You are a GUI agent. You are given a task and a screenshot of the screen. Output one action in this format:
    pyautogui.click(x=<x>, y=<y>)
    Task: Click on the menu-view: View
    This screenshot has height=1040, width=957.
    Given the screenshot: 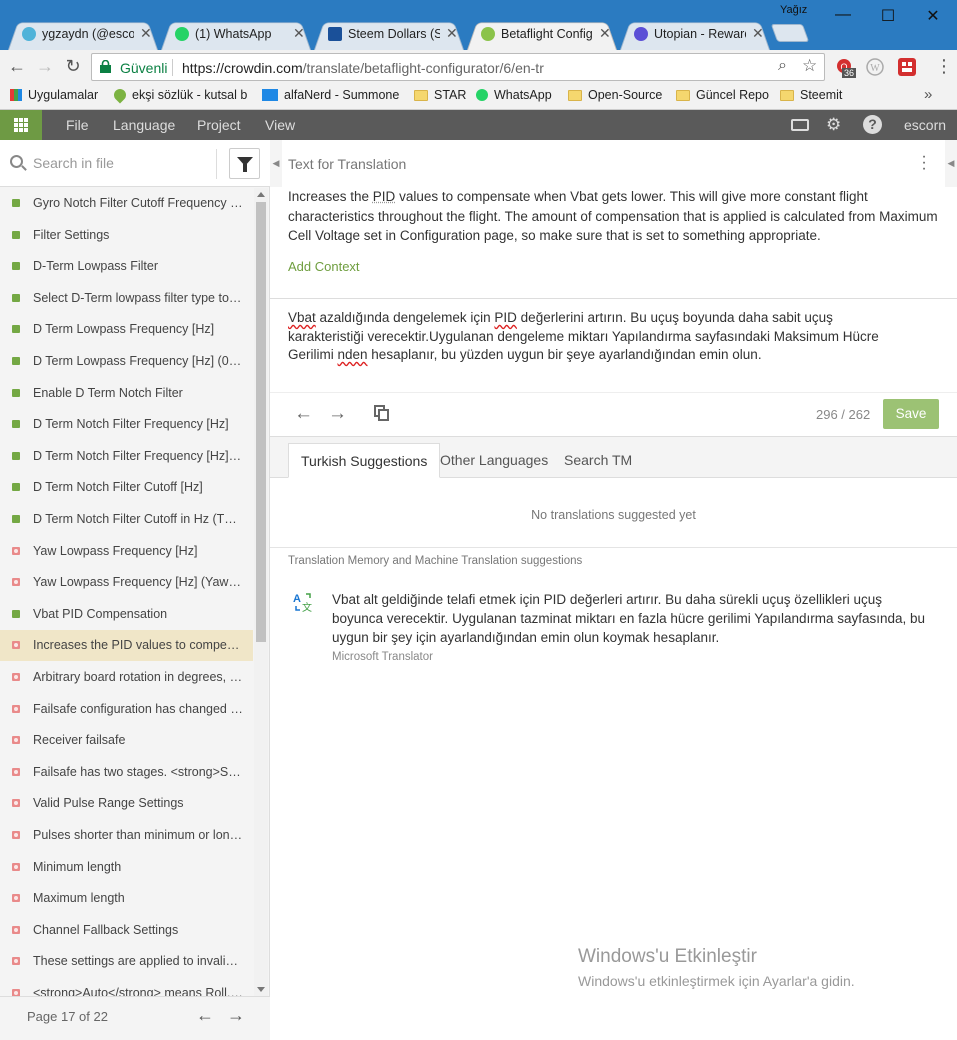 What is the action you would take?
    pyautogui.click(x=280, y=125)
    